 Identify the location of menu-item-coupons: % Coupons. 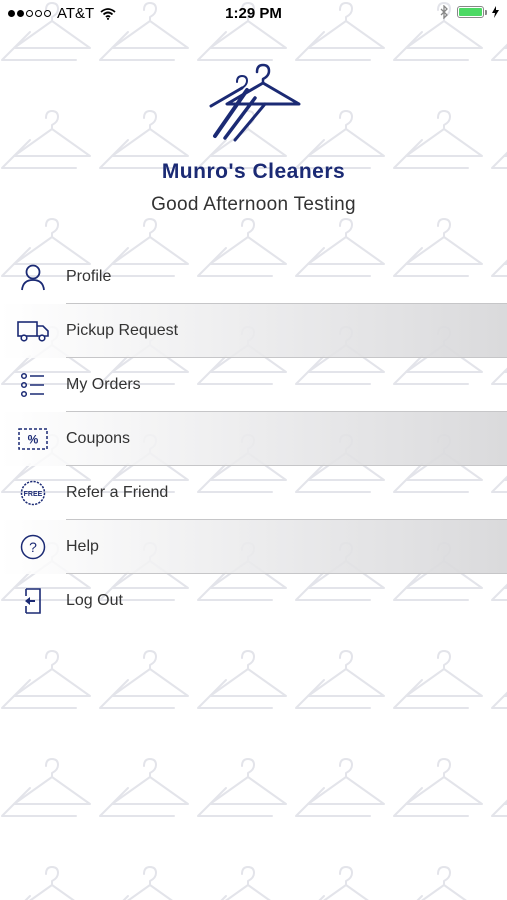
(253, 439).